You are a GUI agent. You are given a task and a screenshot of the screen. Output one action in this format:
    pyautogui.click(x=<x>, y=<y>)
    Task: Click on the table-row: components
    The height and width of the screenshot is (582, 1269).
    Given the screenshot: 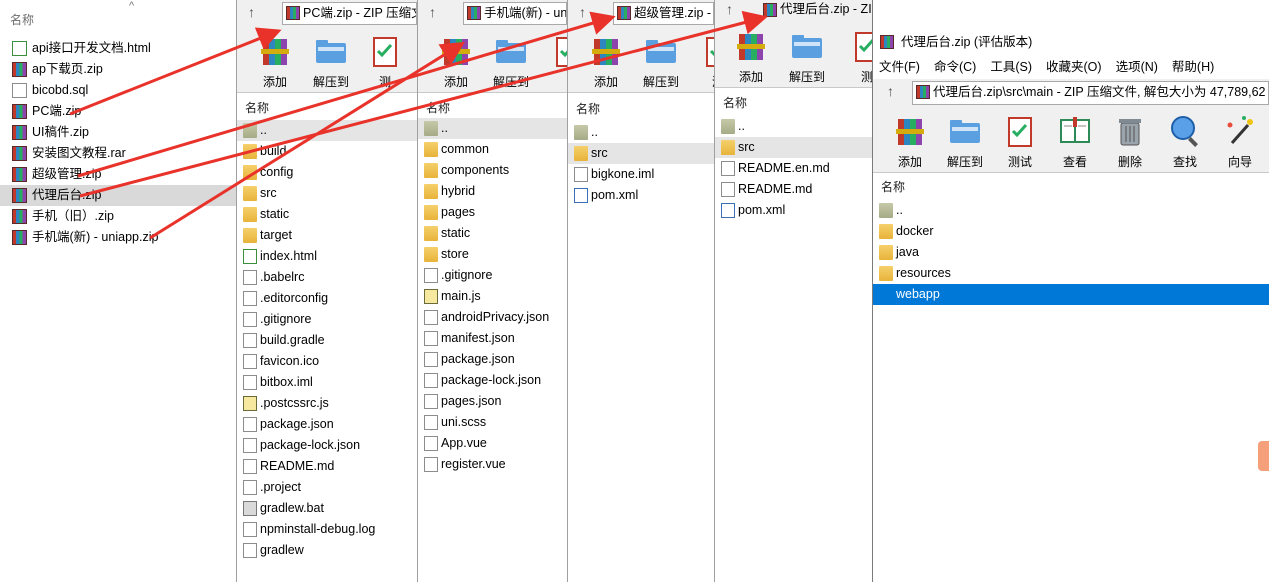 What is the action you would take?
    pyautogui.click(x=492, y=170)
    